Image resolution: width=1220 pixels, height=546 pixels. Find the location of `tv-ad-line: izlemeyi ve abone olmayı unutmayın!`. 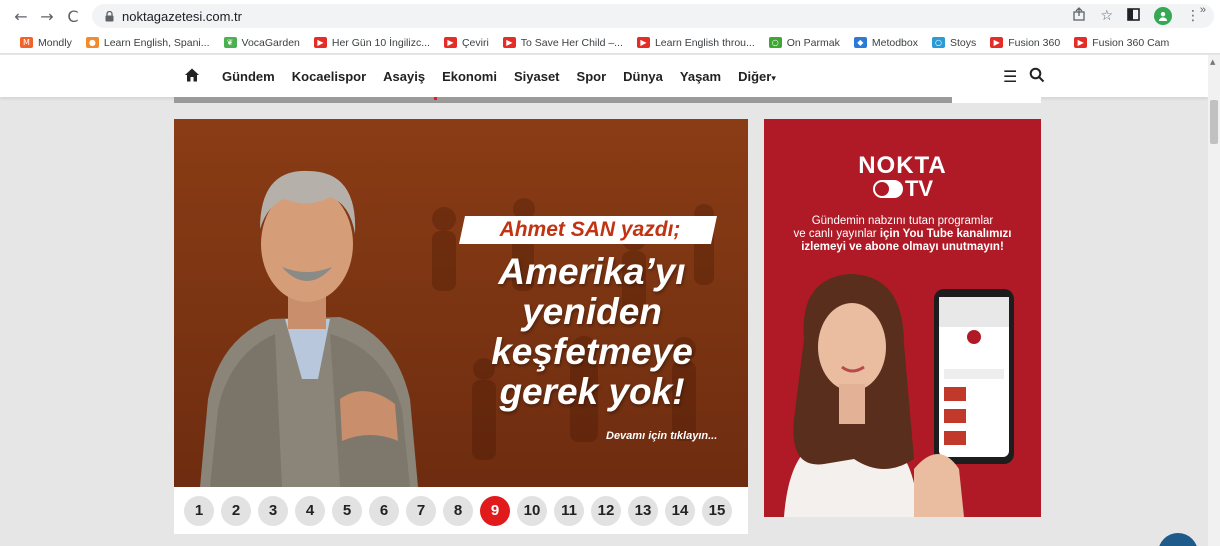

tv-ad-line: izlemeyi ve abone olmayı unutmayın! is located at coordinates (902, 247).